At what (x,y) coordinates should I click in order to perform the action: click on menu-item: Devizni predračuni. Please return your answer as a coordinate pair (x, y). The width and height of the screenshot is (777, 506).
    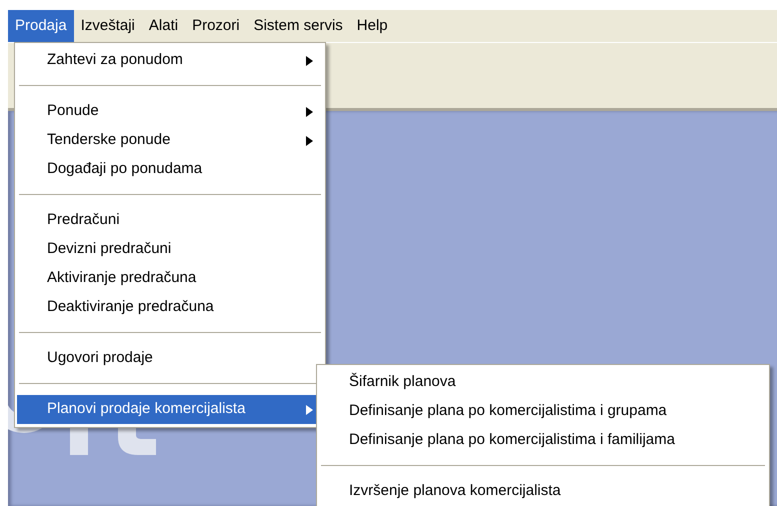
    Looking at the image, I should click on (170, 249).